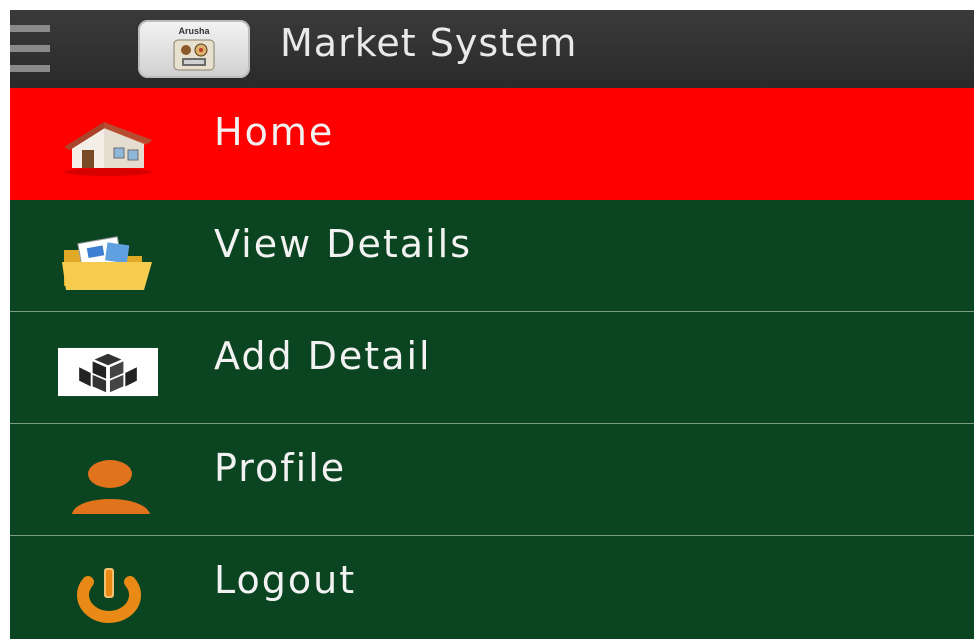 This screenshot has height=639, width=974. I want to click on power-icon, so click(109, 595).